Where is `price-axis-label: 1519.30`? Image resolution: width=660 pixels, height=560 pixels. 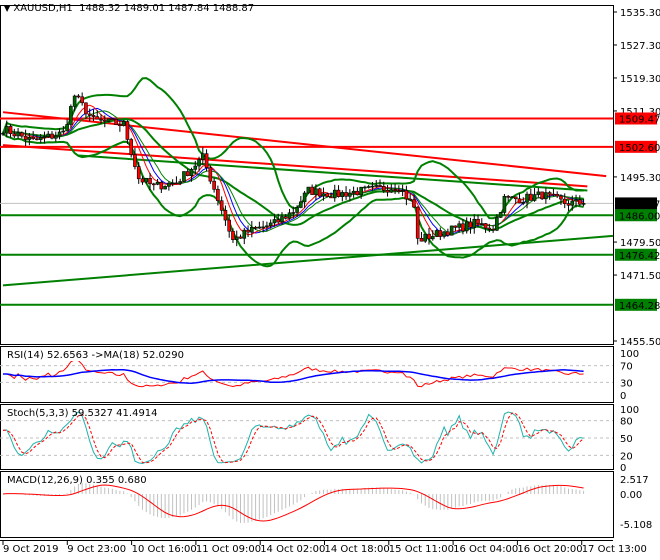
price-axis-label: 1519.30 is located at coordinates (640, 79).